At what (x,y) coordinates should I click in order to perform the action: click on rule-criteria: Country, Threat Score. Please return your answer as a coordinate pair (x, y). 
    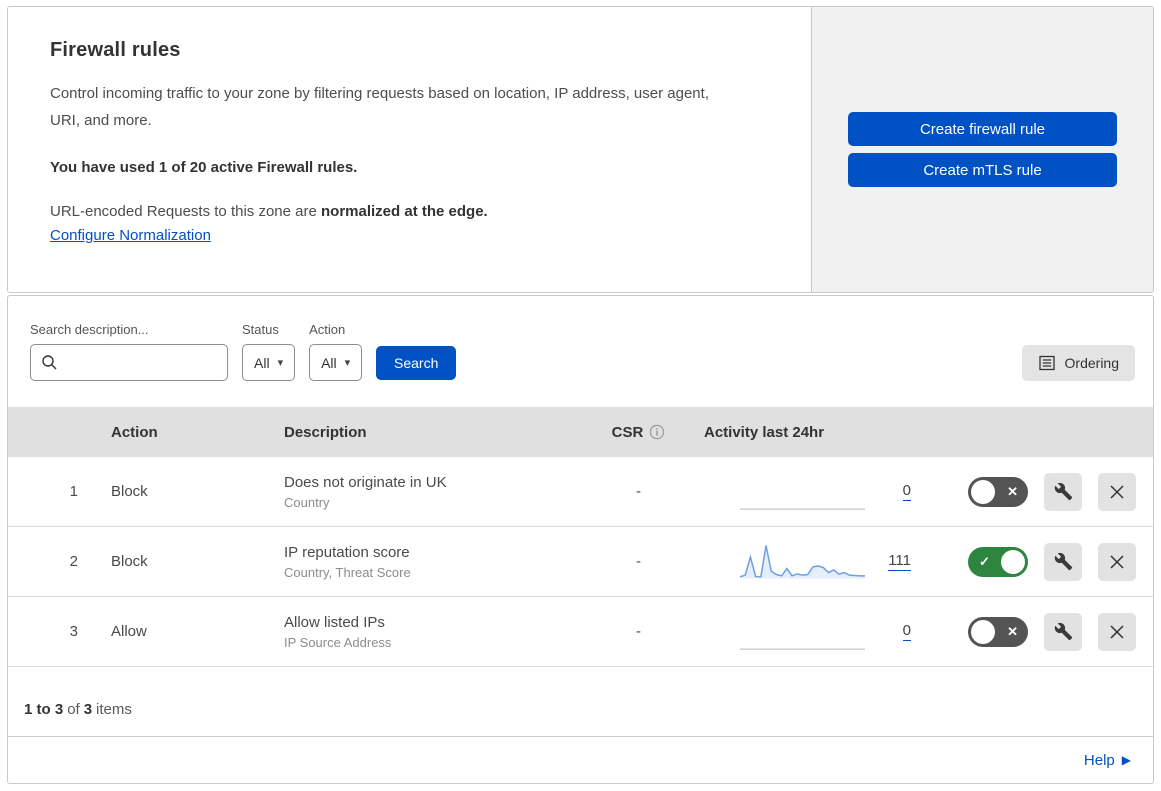
    Looking at the image, I should click on (347, 572).